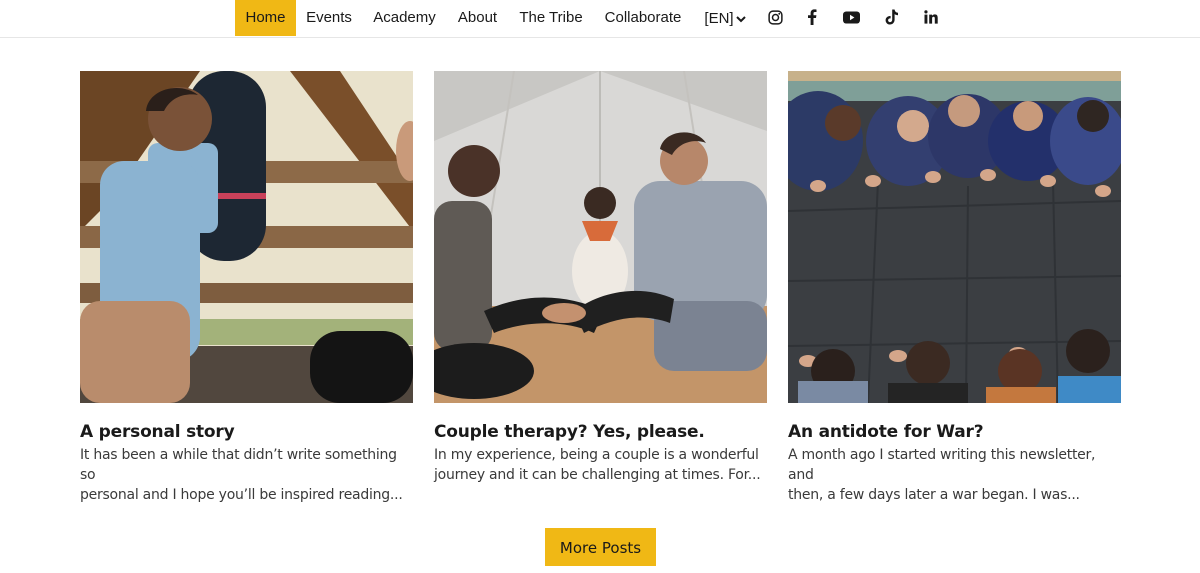 The image size is (1200, 573). I want to click on instagram-icon, so click(775, 17).